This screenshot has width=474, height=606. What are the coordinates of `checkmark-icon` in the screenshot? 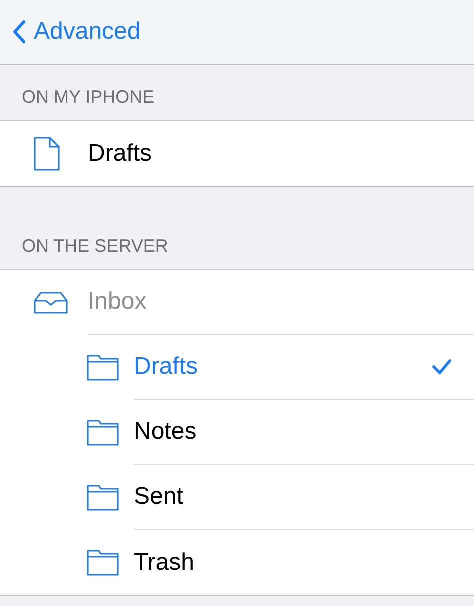 It's located at (442, 367).